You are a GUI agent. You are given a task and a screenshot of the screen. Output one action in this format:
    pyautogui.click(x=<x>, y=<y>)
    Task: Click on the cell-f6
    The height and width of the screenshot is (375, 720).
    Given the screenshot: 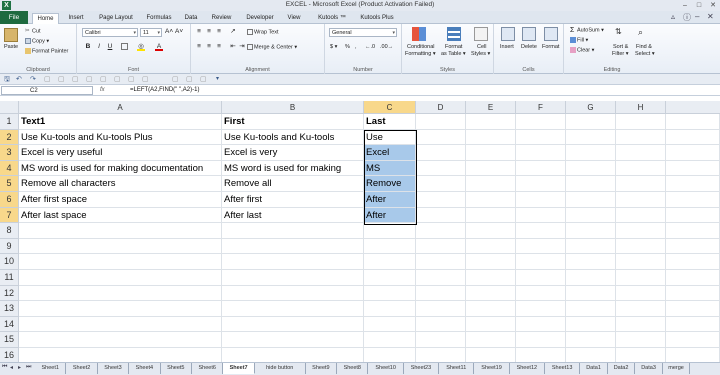 What is the action you would take?
    pyautogui.click(x=541, y=200)
    